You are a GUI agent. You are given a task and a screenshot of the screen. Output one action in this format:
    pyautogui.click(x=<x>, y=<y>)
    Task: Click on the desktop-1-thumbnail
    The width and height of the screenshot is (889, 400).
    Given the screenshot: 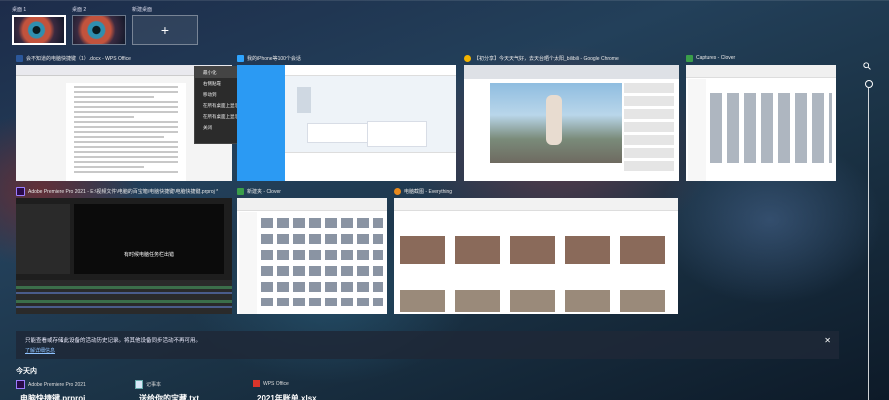 What is the action you would take?
    pyautogui.click(x=39, y=30)
    